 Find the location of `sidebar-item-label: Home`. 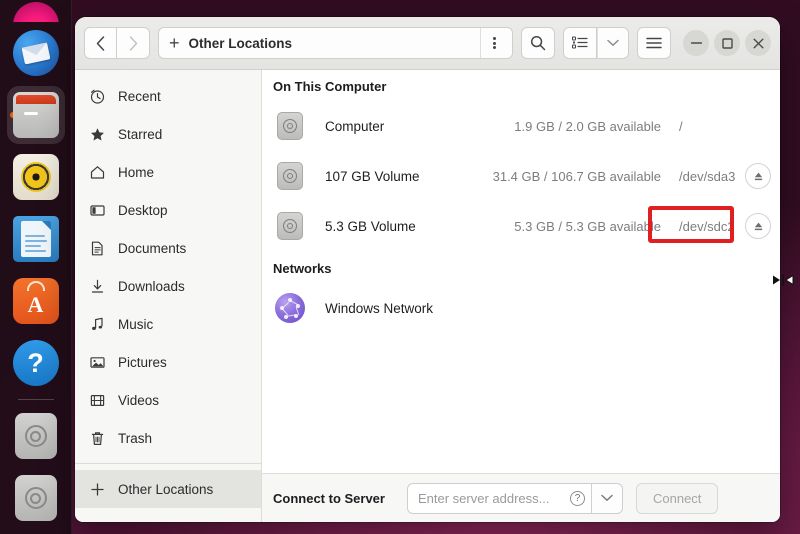

sidebar-item-label: Home is located at coordinates (136, 172).